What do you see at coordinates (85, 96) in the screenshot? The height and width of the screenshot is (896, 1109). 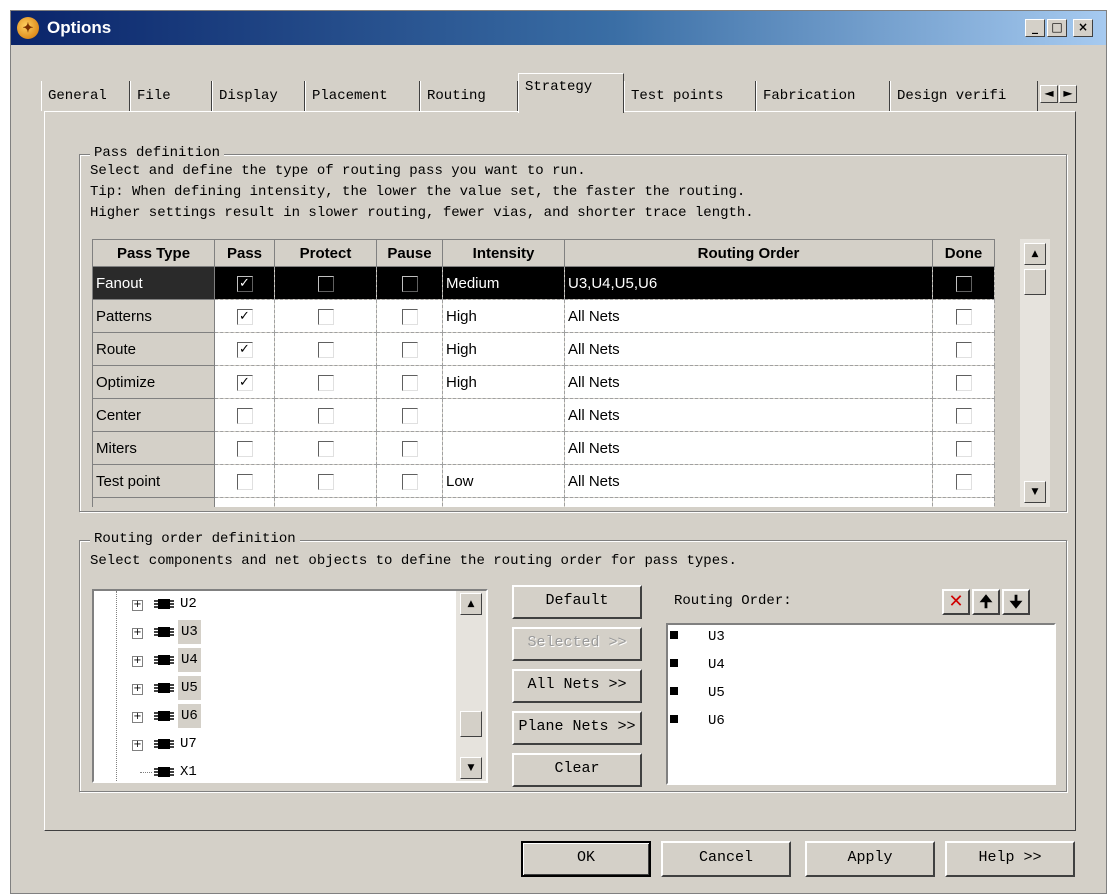 I see `tab-general: General` at bounding box center [85, 96].